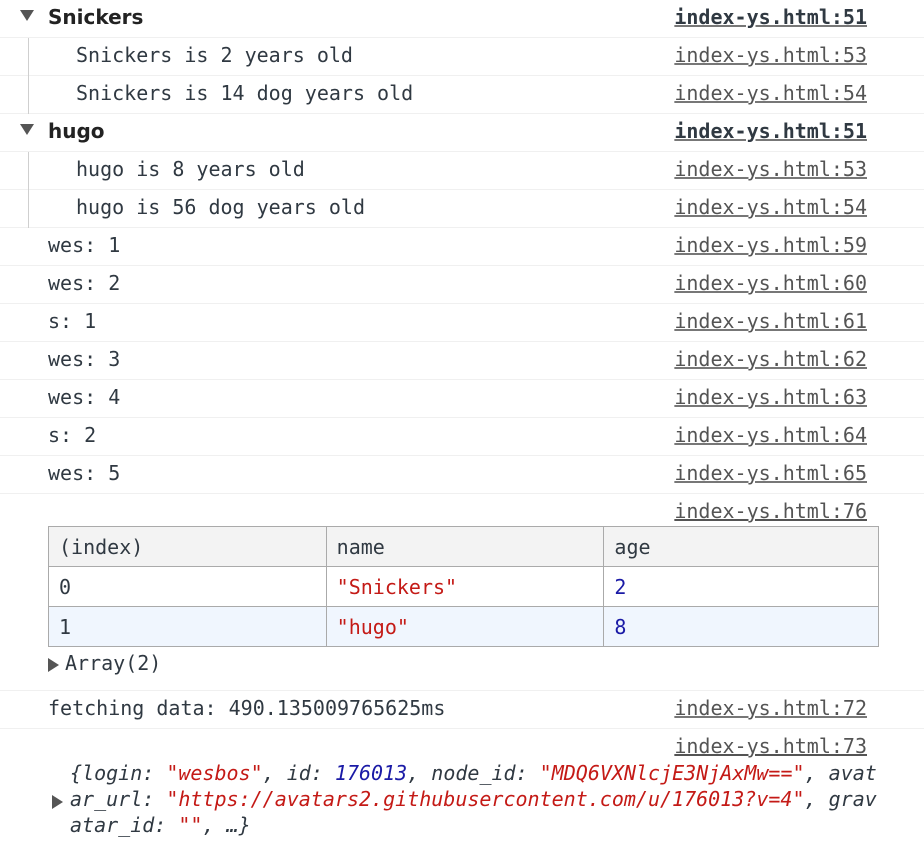 Image resolution: width=924 pixels, height=846 pixels. I want to click on message-text: Snickers is 2 years old, so click(214, 55).